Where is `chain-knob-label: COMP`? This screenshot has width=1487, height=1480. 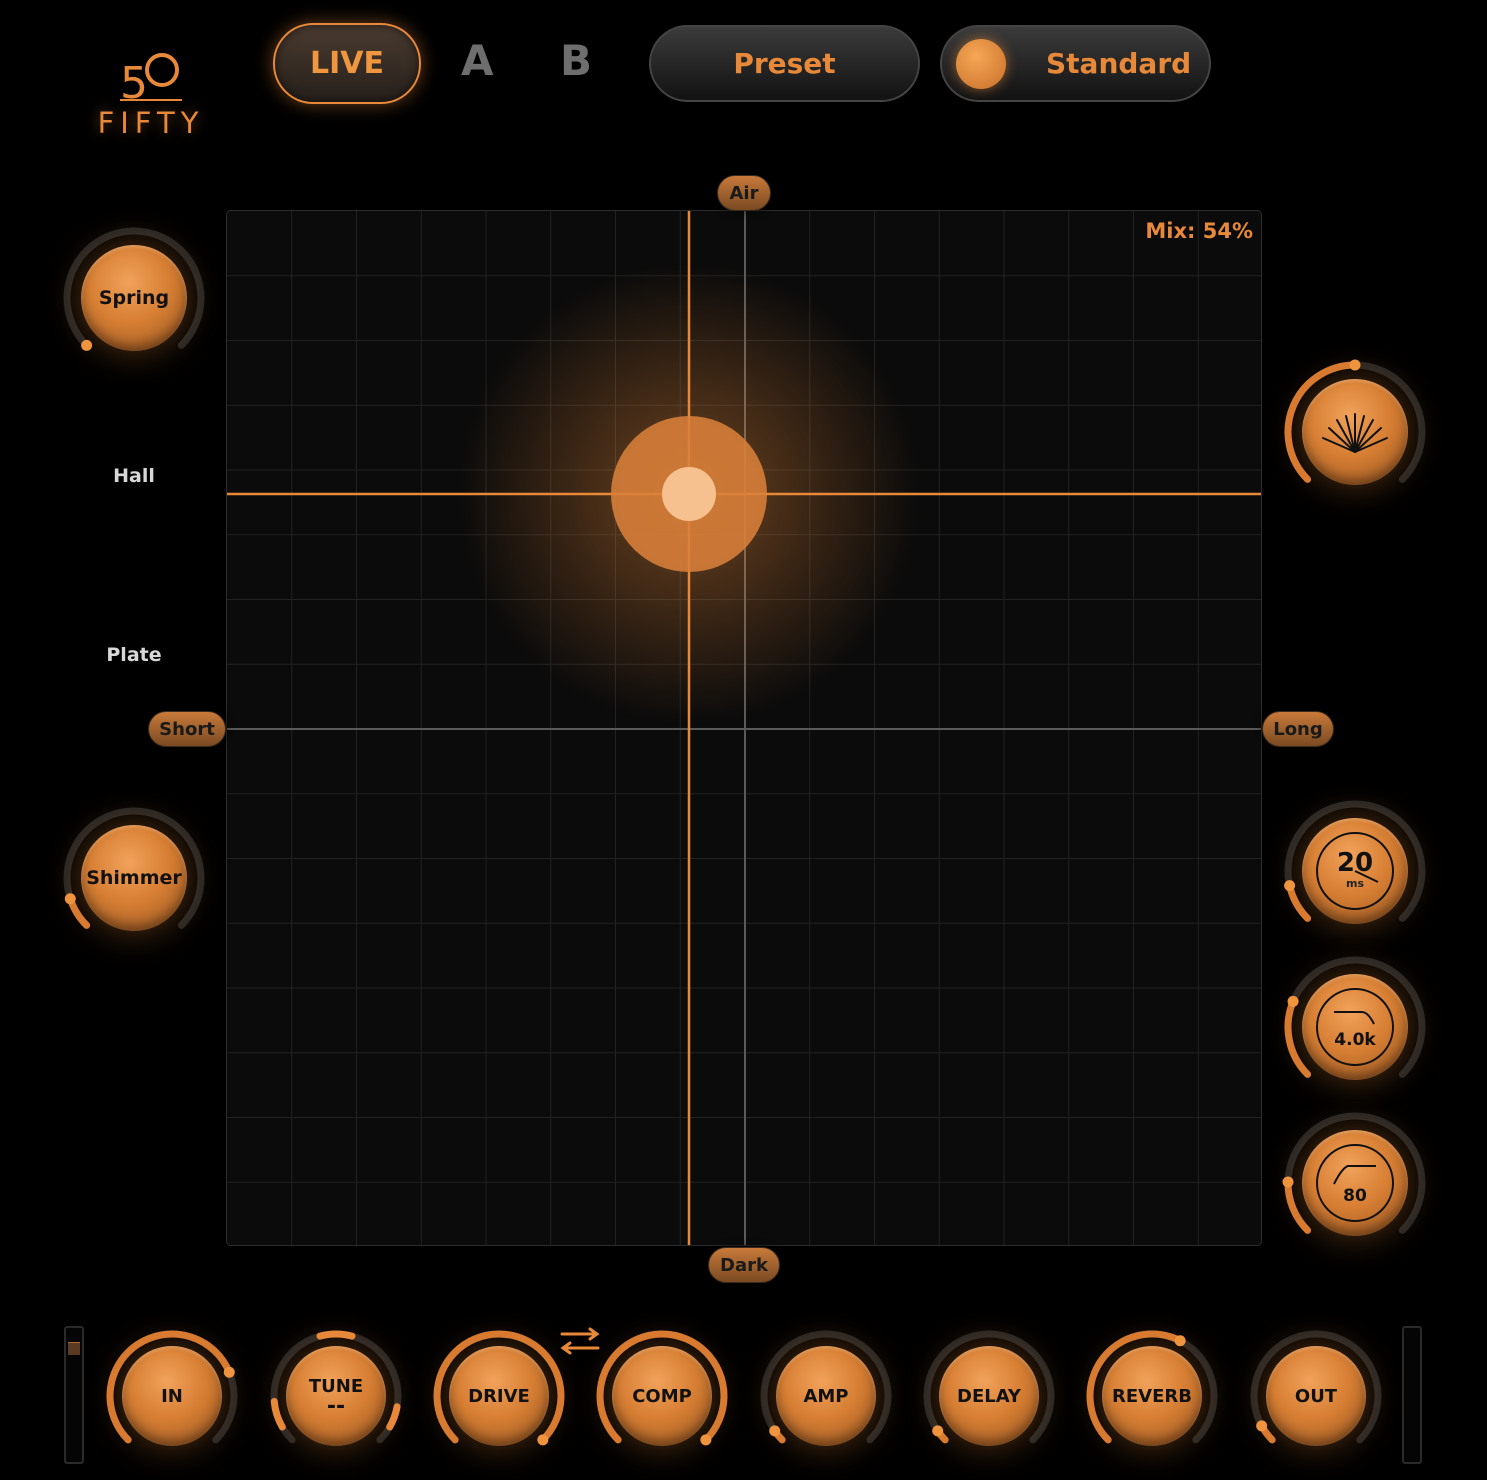
chain-knob-label: COMP is located at coordinates (662, 1396).